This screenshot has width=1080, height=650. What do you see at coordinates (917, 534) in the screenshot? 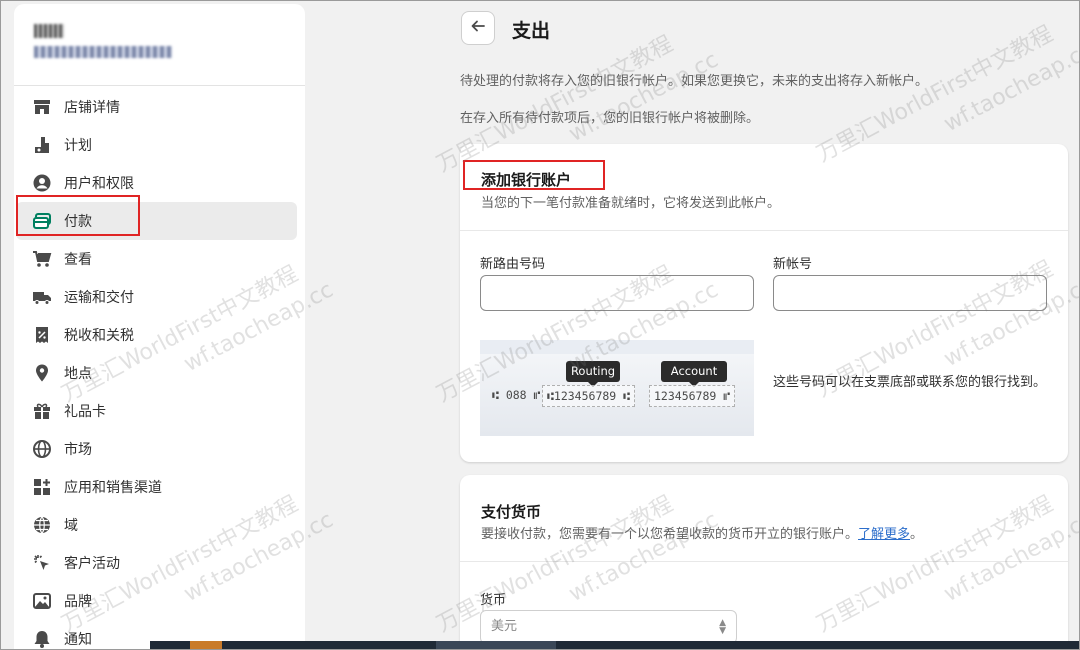
I see `currency-subtitle-end: 。` at bounding box center [917, 534].